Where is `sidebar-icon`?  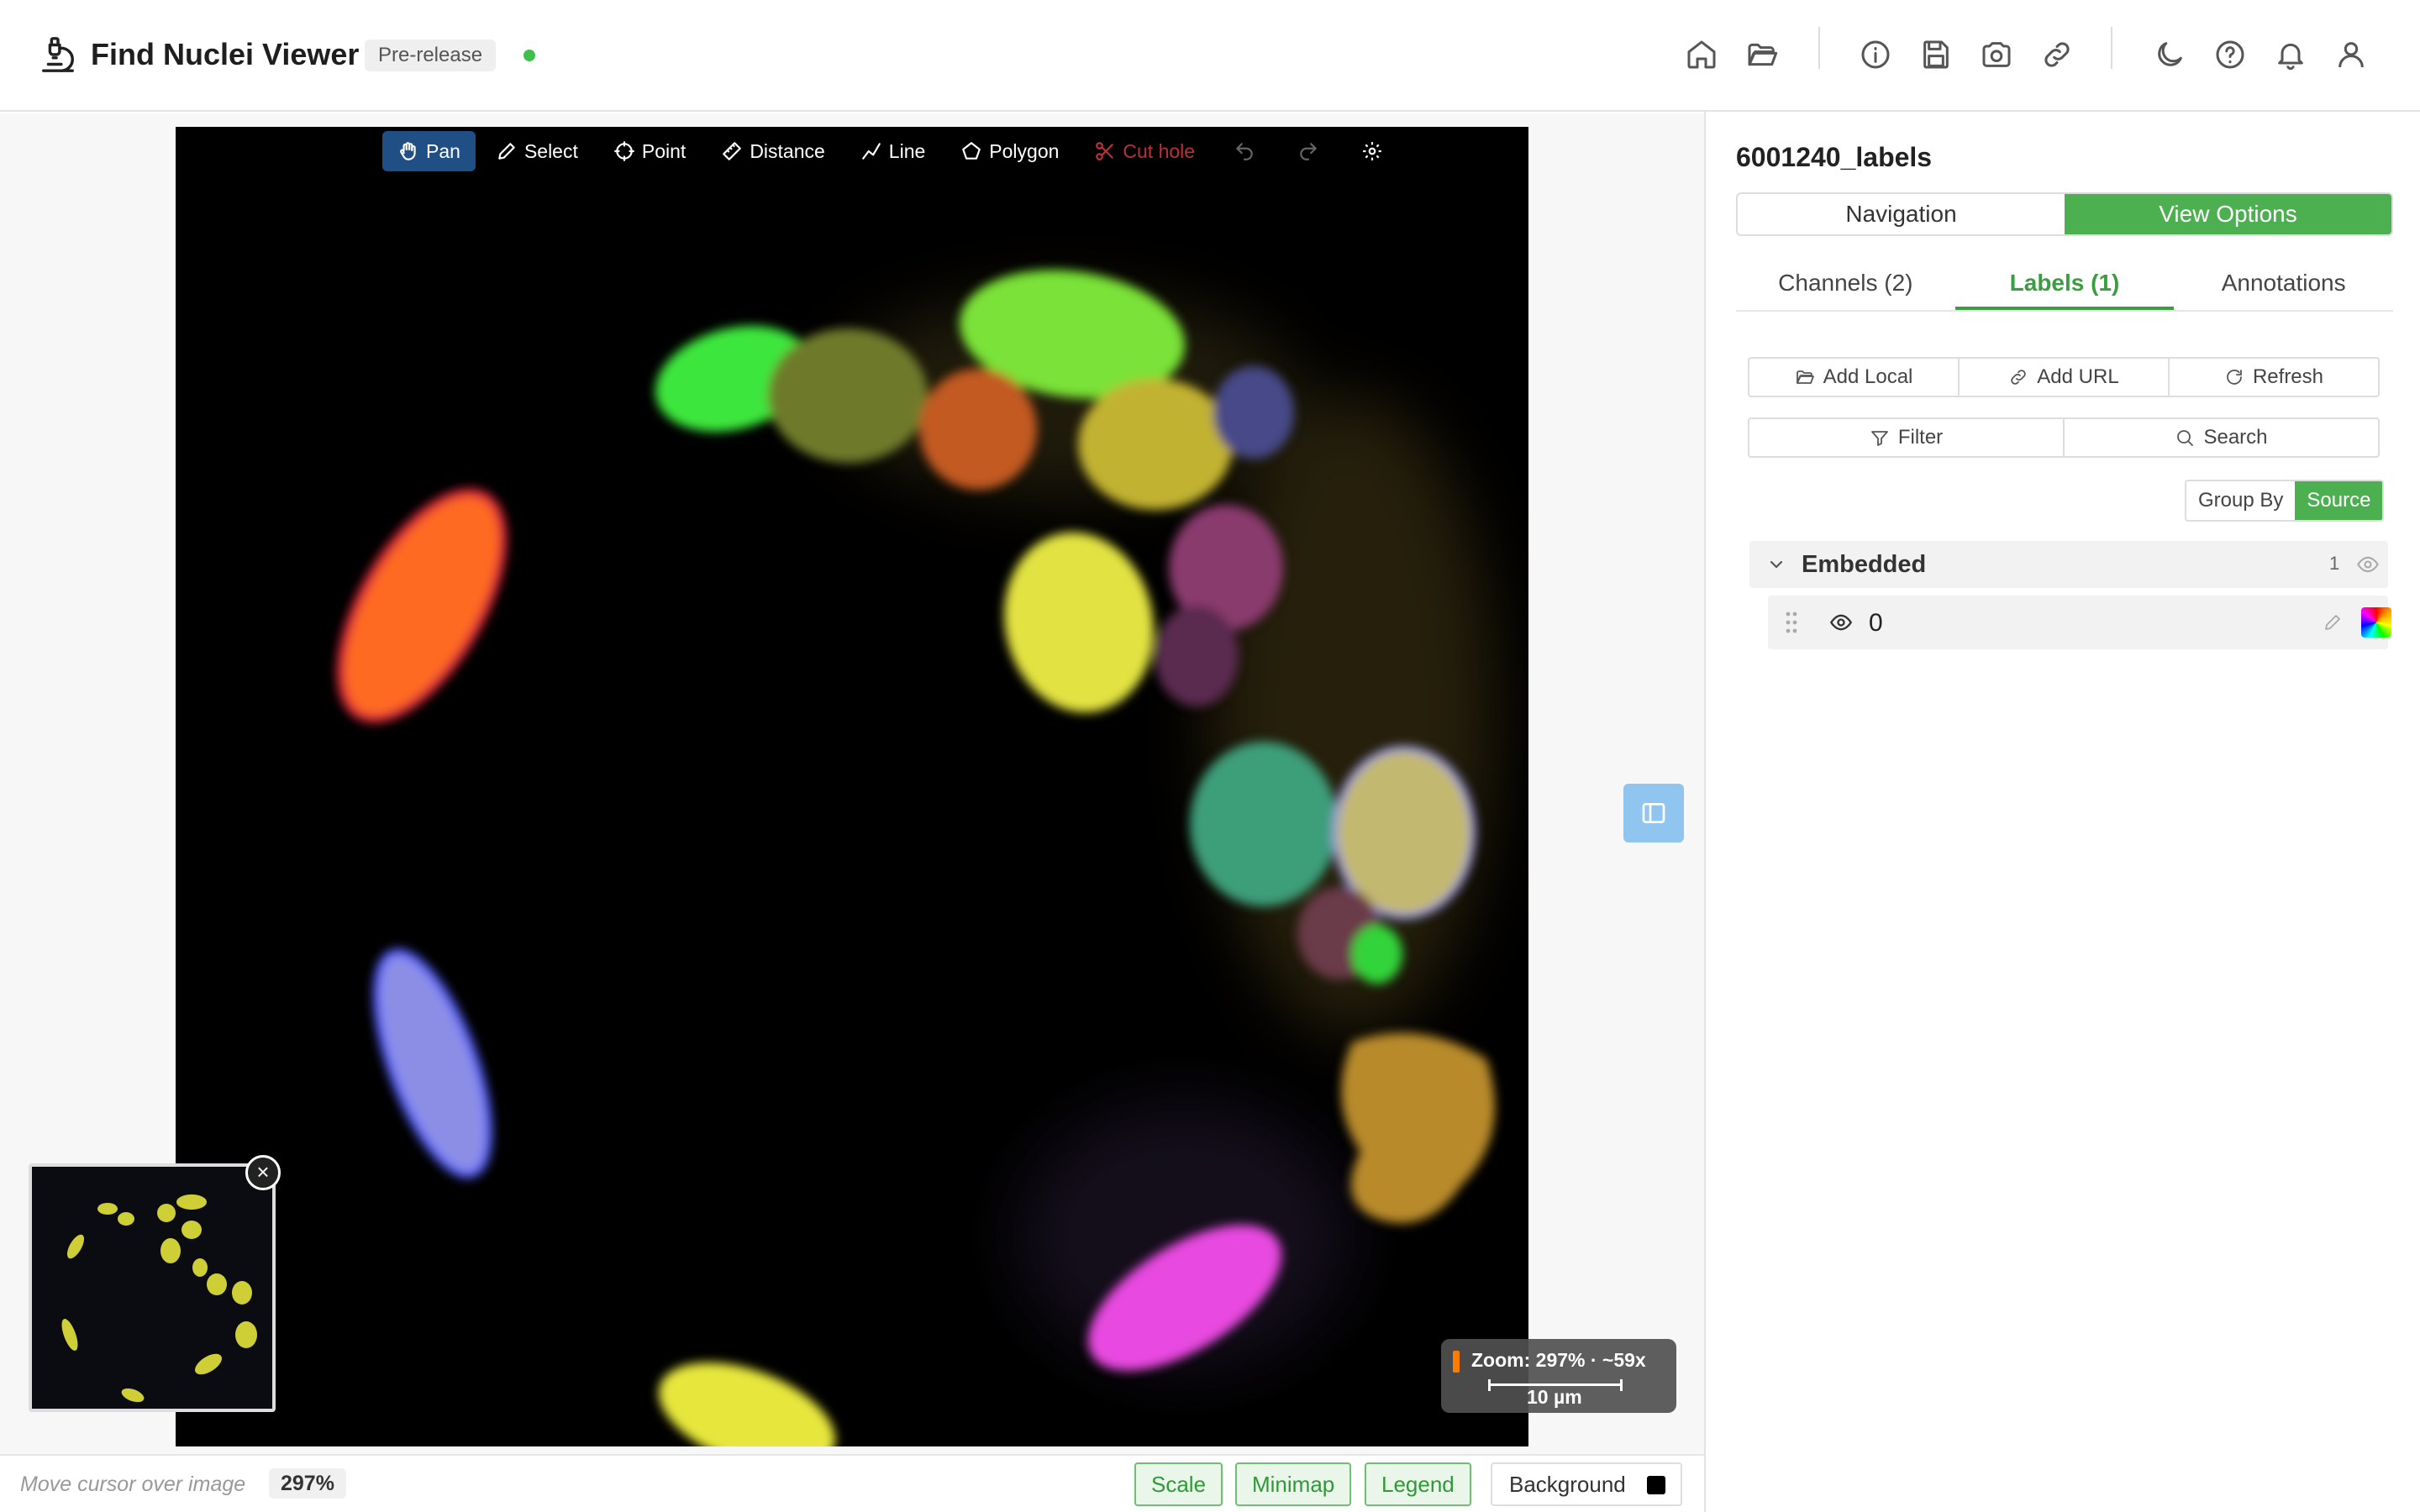
sidebar-icon is located at coordinates (1653, 813).